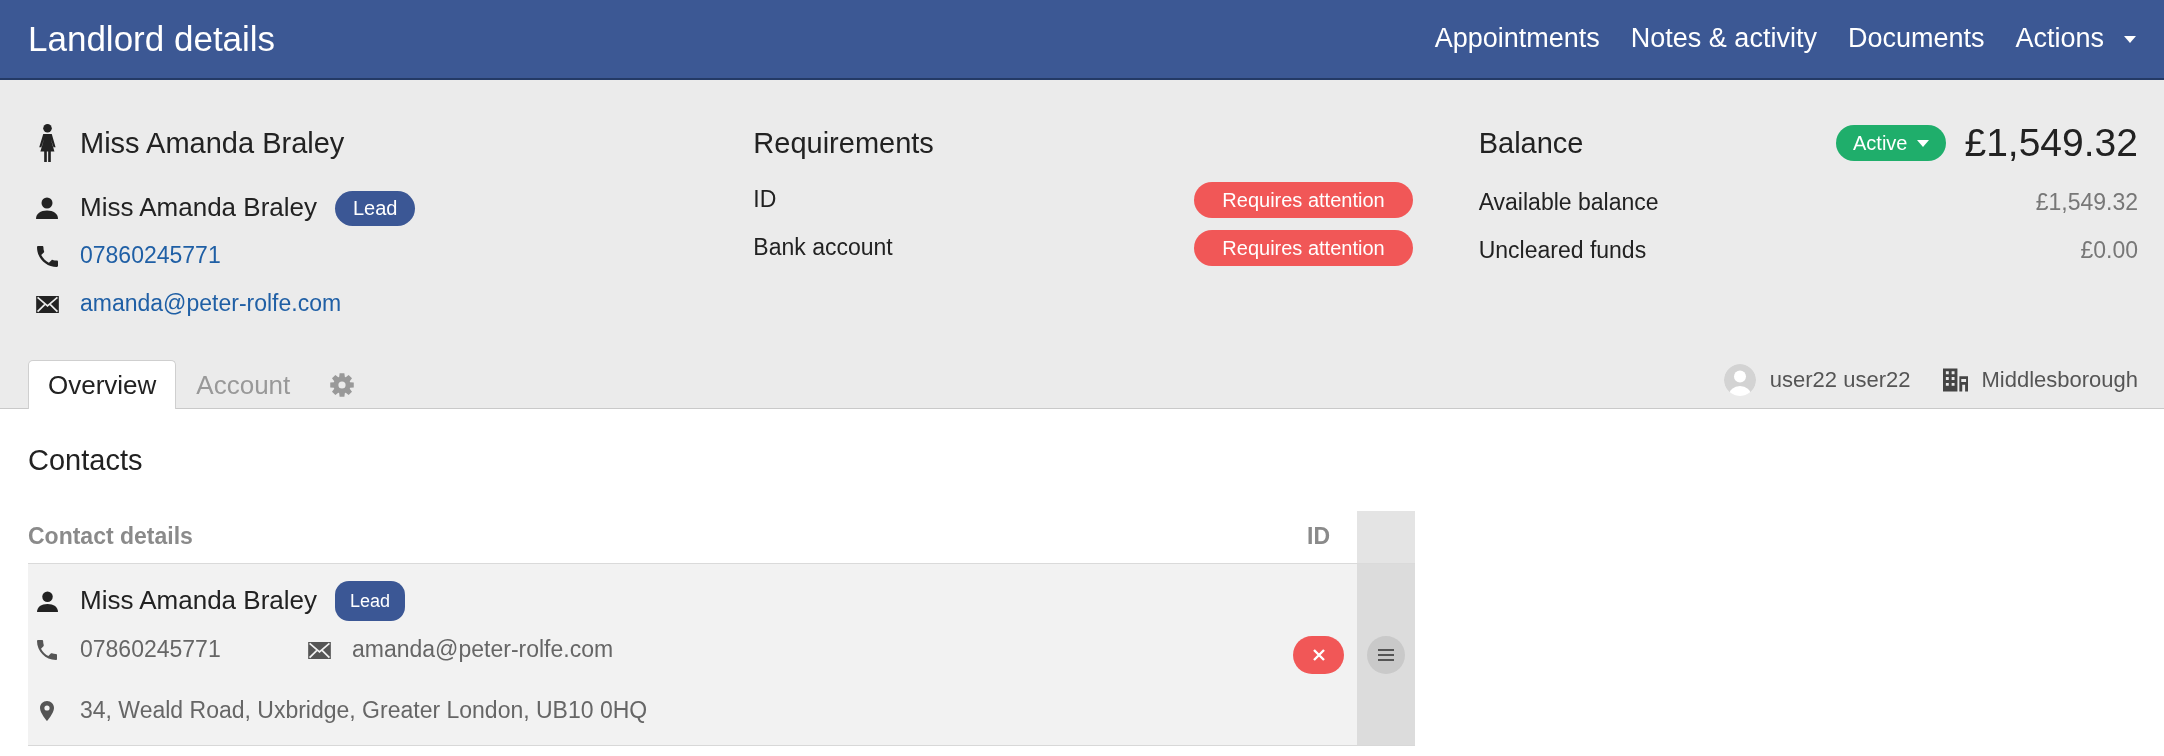 The image size is (2164, 756). What do you see at coordinates (2059, 380) in the screenshot?
I see `branch-name: Middlesborough` at bounding box center [2059, 380].